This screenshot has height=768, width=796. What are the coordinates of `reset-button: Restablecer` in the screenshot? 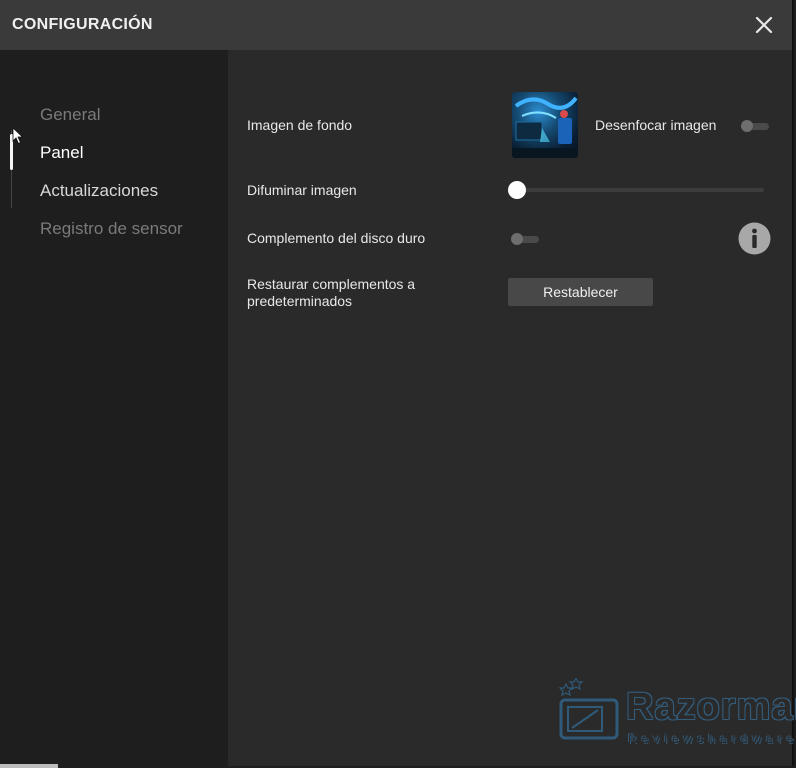 It's located at (580, 292).